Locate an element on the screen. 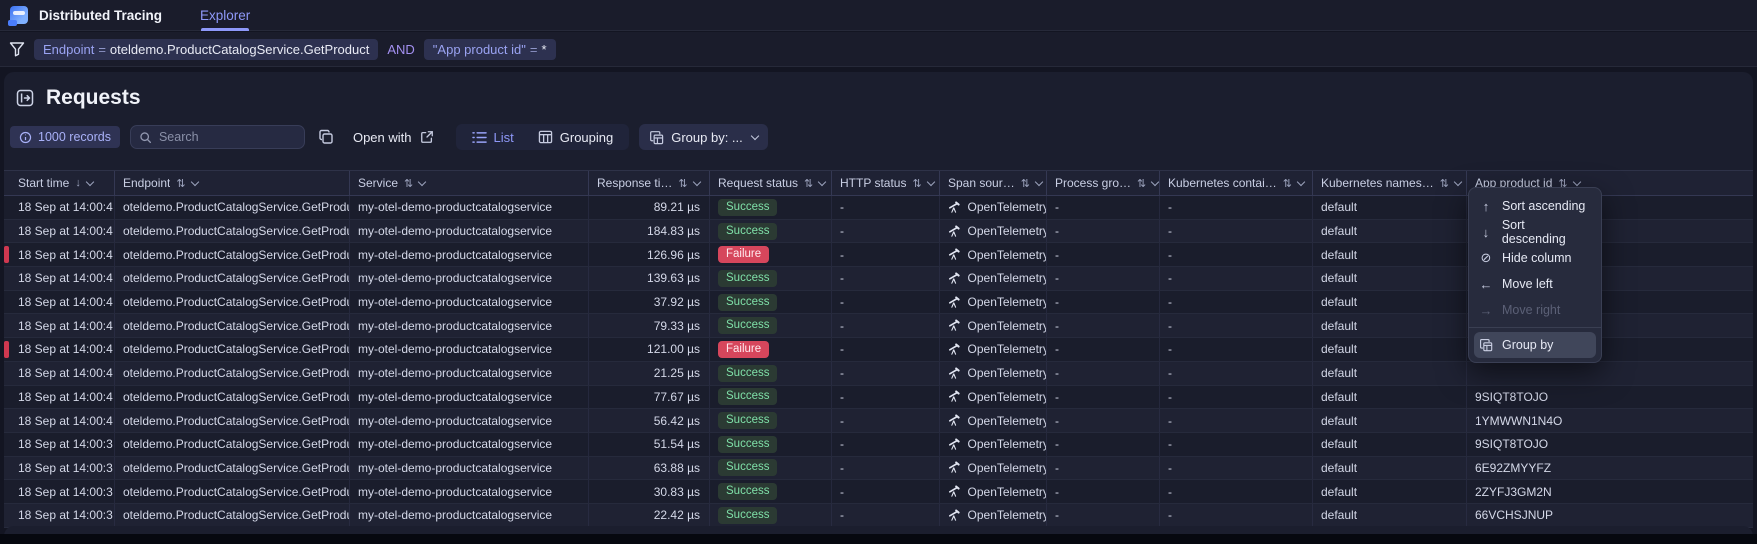  cell-app-product-id: 6E92ZMYYFZ is located at coordinates (1609, 468).